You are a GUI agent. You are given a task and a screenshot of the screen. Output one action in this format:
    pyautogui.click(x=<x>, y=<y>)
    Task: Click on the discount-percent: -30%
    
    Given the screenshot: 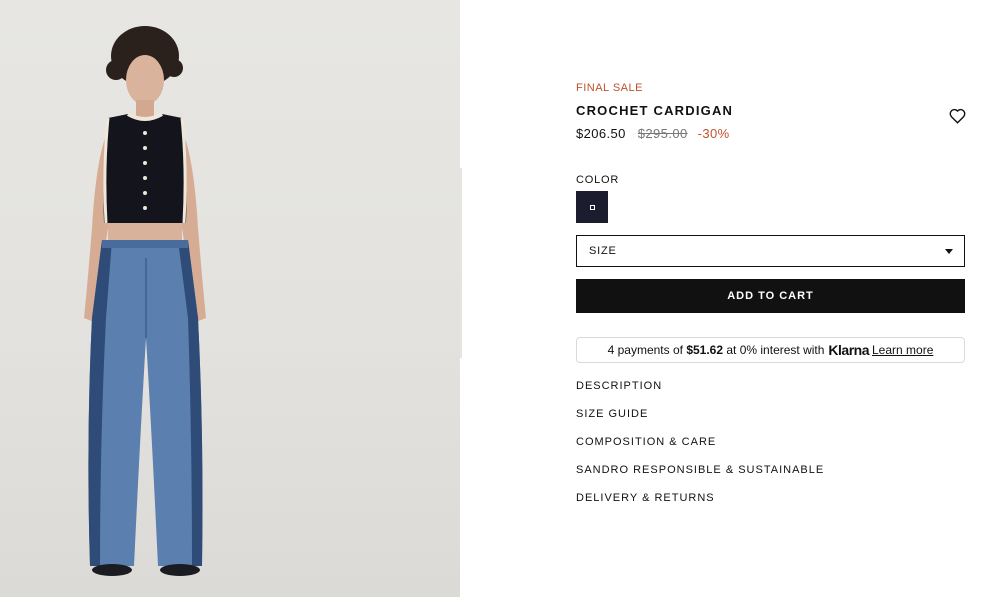 What is the action you would take?
    pyautogui.click(x=713, y=133)
    